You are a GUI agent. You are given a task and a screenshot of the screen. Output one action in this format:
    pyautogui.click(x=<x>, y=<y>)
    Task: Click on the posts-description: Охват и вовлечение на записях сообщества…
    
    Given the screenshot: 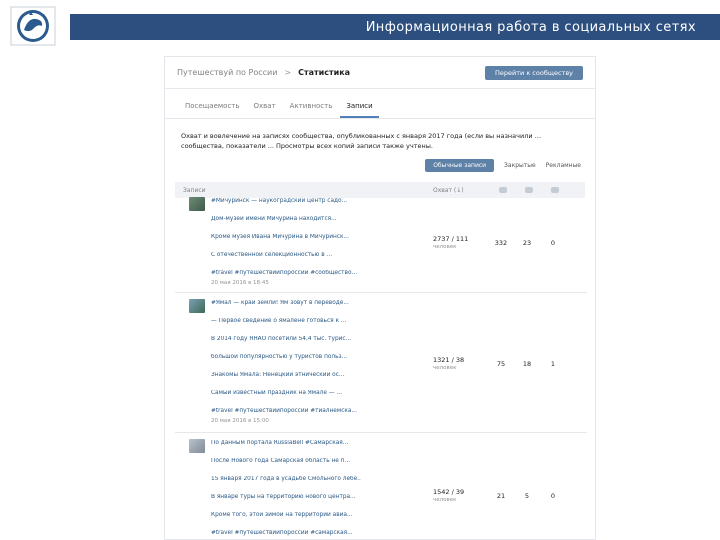 What is the action you would take?
    pyautogui.click(x=361, y=141)
    